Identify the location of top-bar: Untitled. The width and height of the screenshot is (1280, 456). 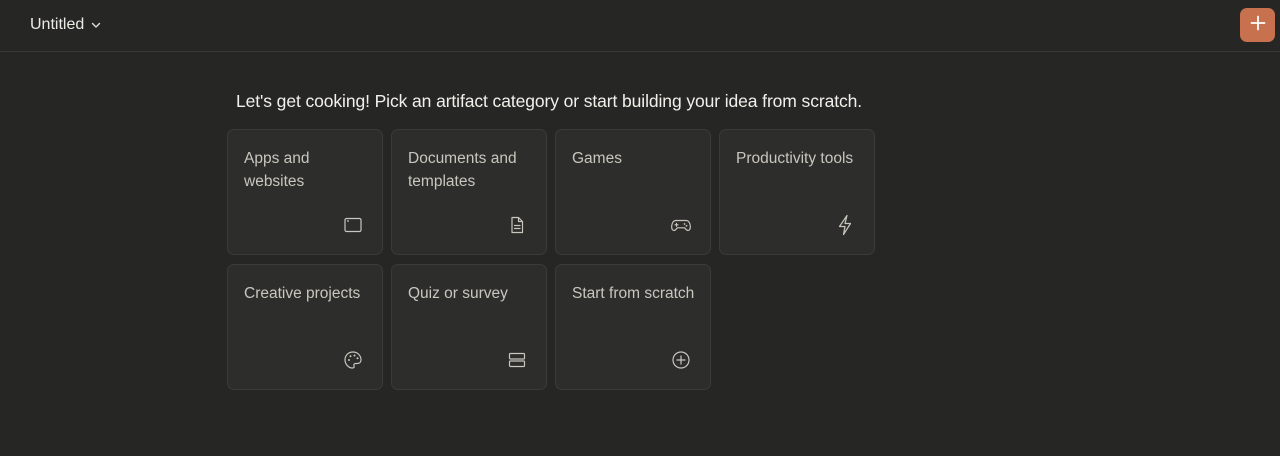
(640, 26).